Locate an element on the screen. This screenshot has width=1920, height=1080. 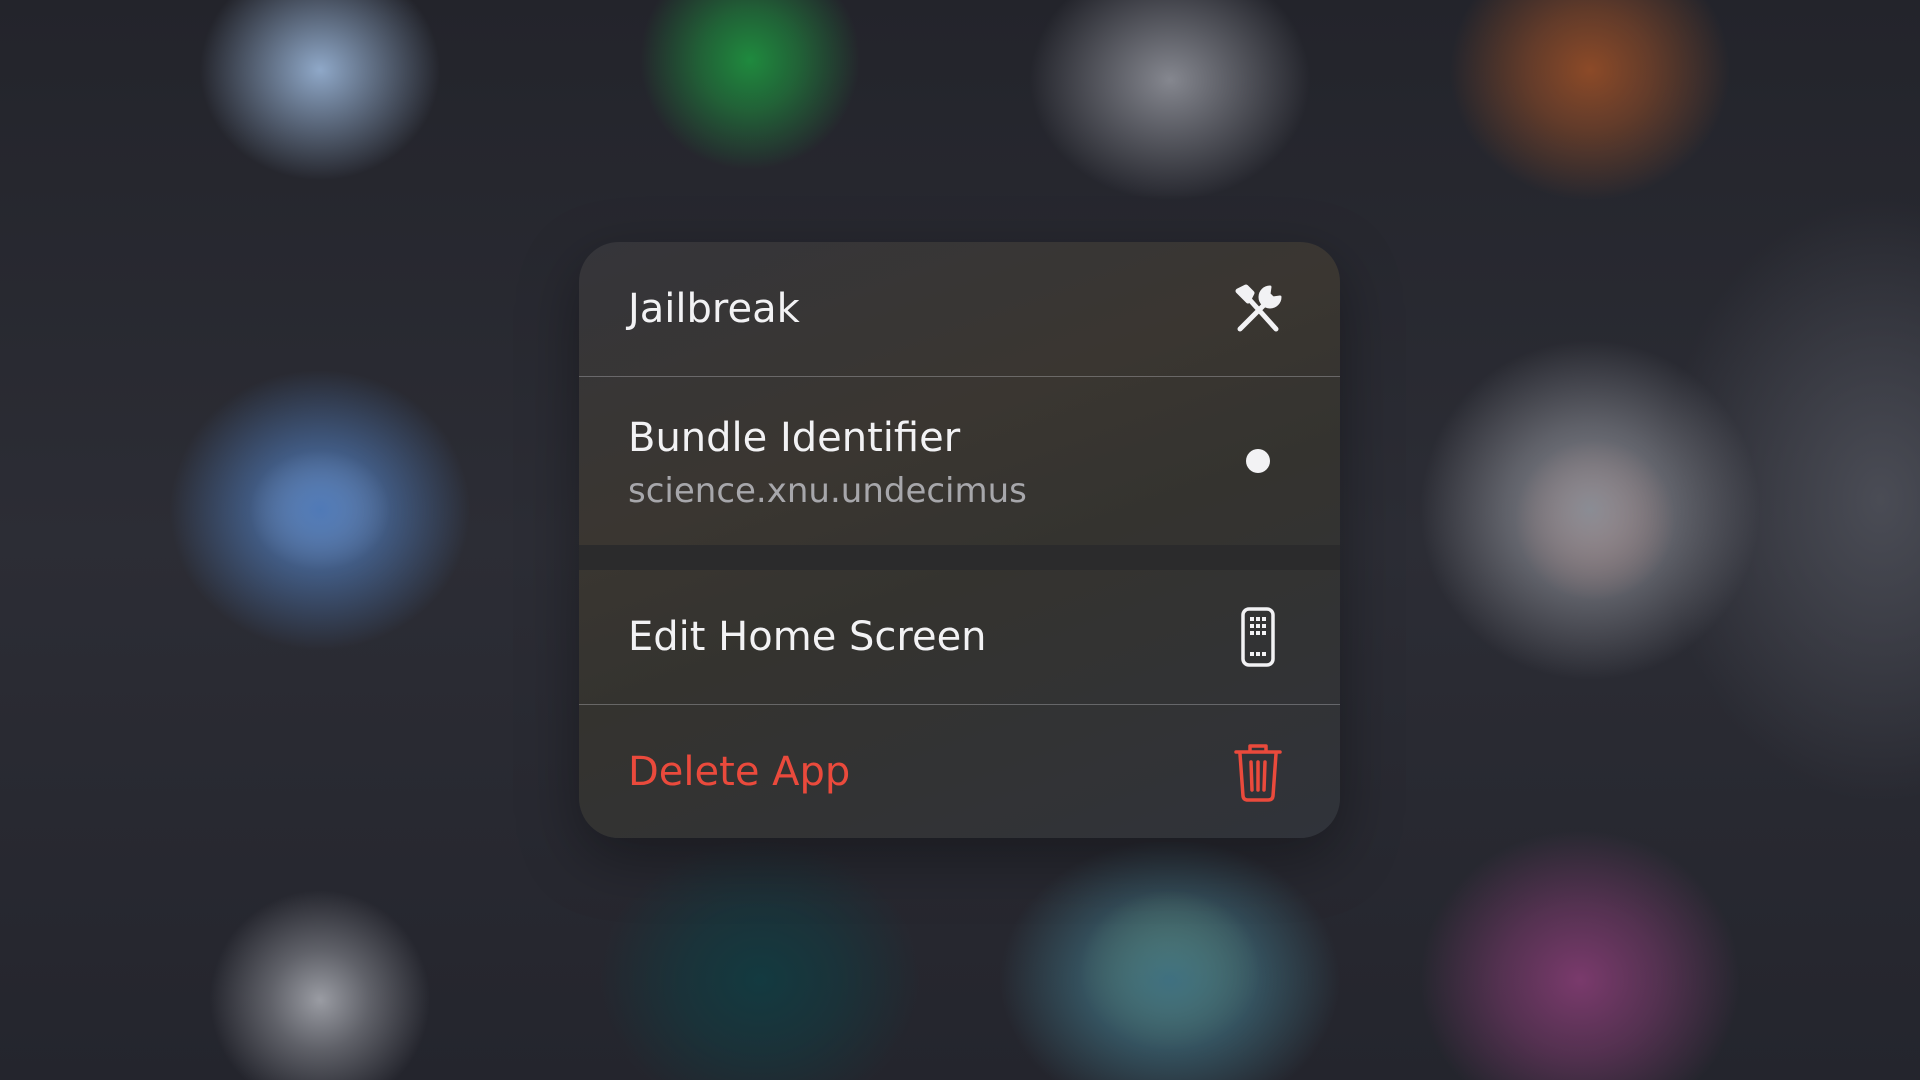
phone-apps-icon is located at coordinates (1258, 637).